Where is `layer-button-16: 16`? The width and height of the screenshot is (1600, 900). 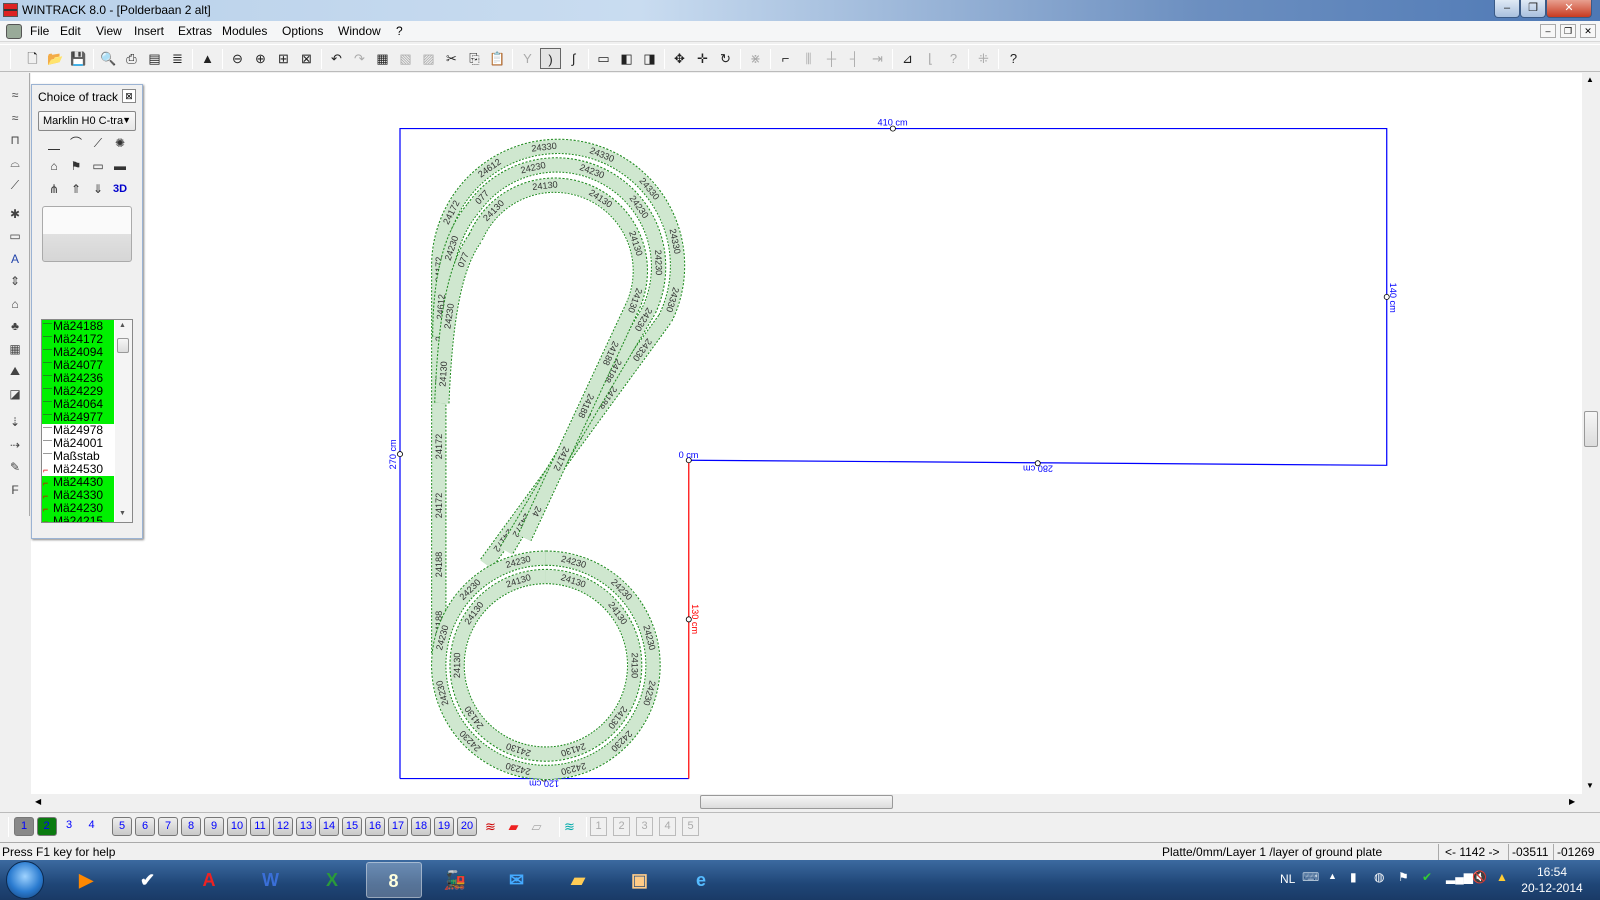 layer-button-16: 16 is located at coordinates (375, 826).